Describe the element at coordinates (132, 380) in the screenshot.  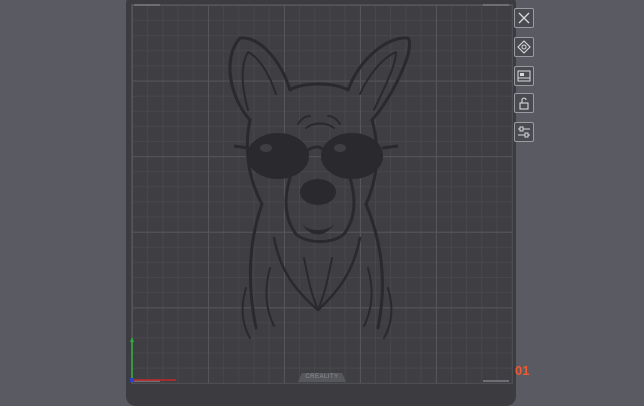
I see `z-axis-origin` at that location.